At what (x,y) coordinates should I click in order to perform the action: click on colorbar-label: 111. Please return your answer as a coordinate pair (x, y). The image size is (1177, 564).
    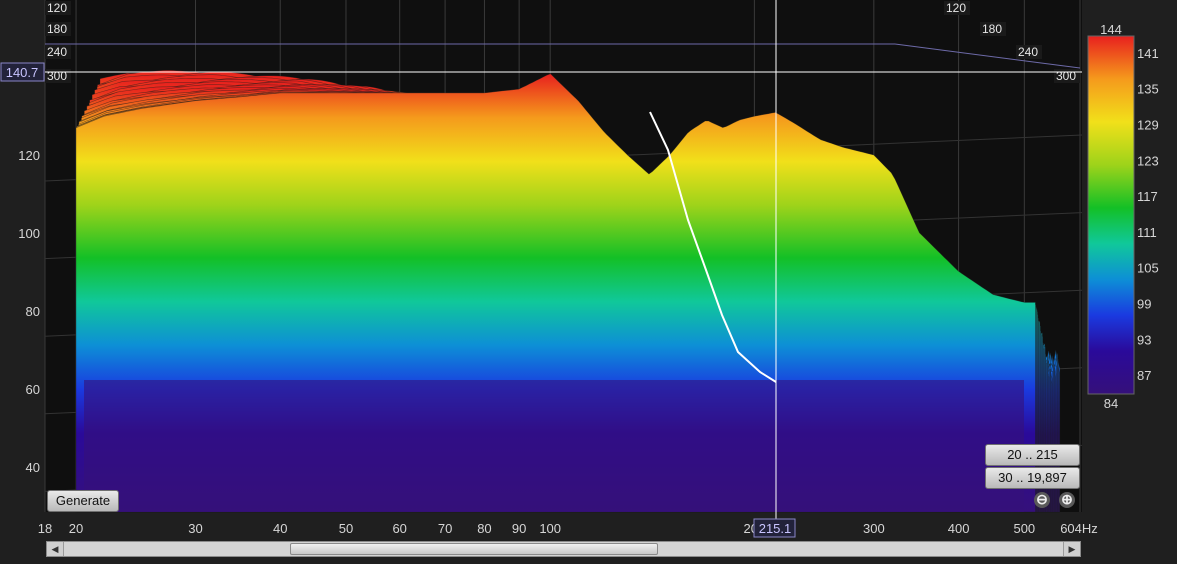
    Looking at the image, I should click on (1147, 232).